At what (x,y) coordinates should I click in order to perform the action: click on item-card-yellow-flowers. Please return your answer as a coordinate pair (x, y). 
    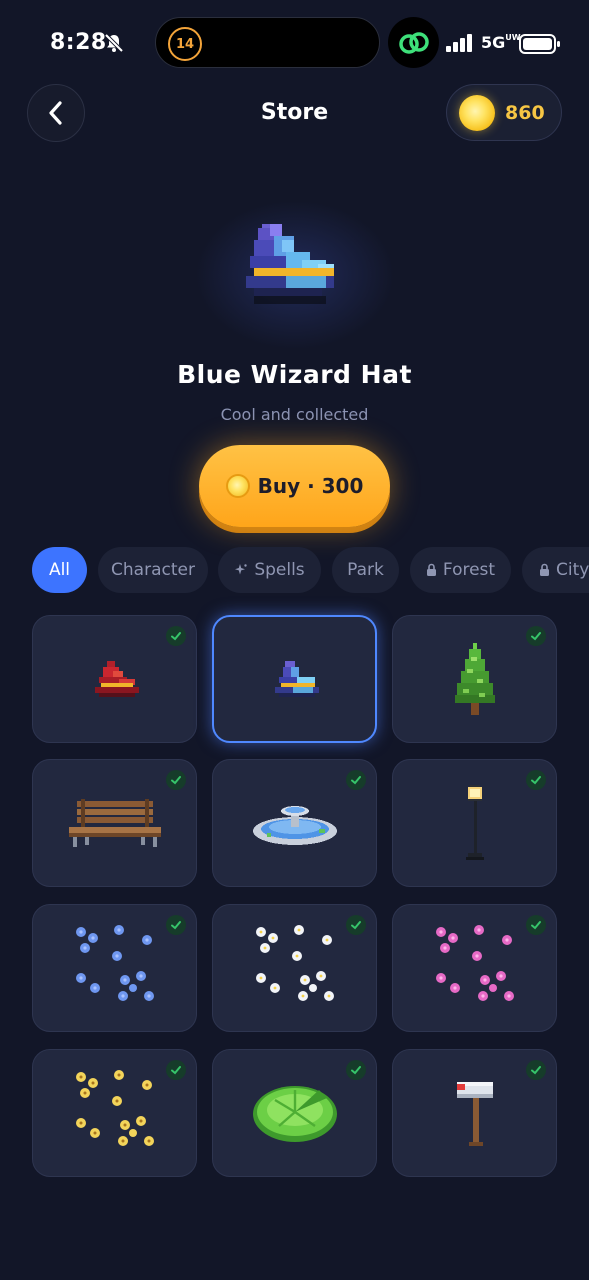
    Looking at the image, I should click on (114, 1113).